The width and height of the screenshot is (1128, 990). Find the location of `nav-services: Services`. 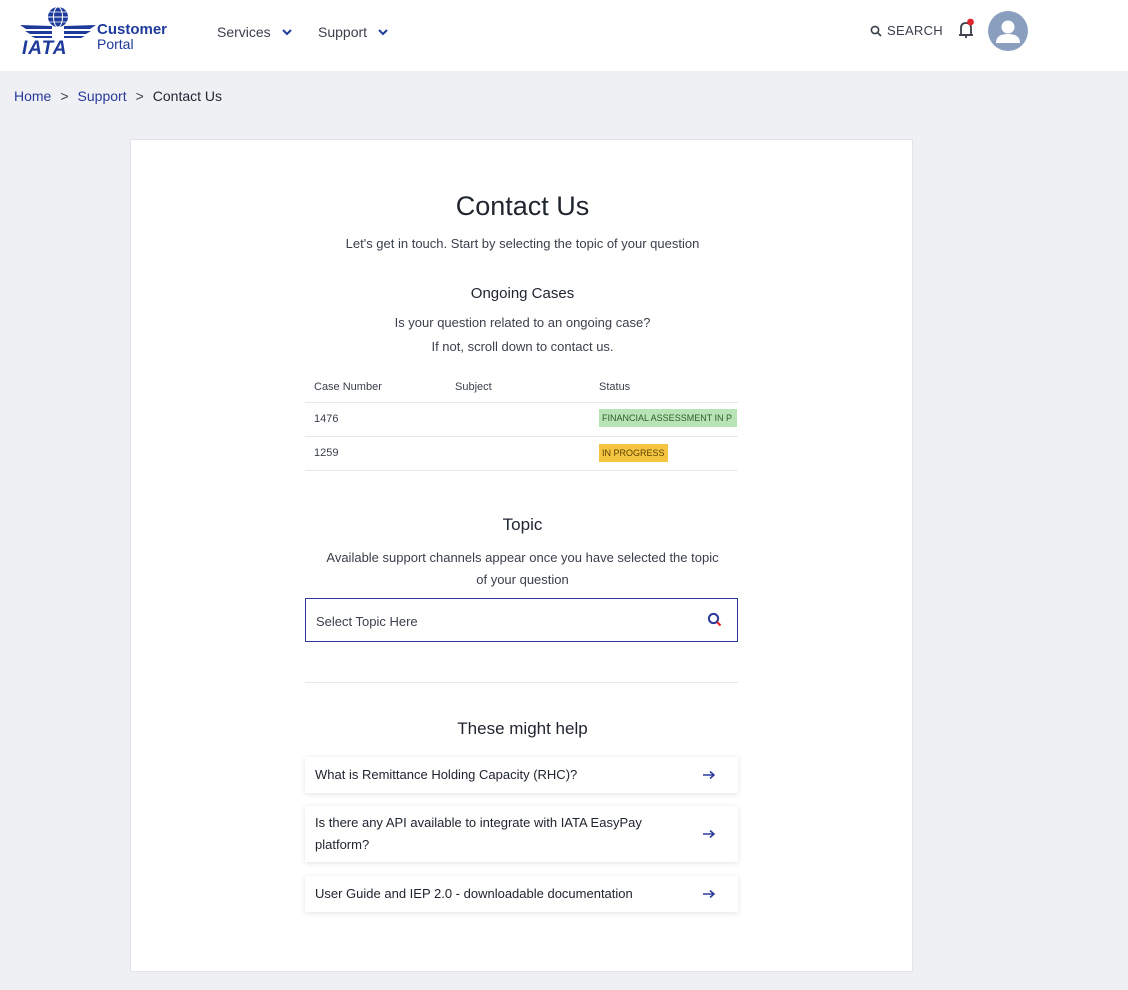

nav-services: Services is located at coordinates (255, 32).